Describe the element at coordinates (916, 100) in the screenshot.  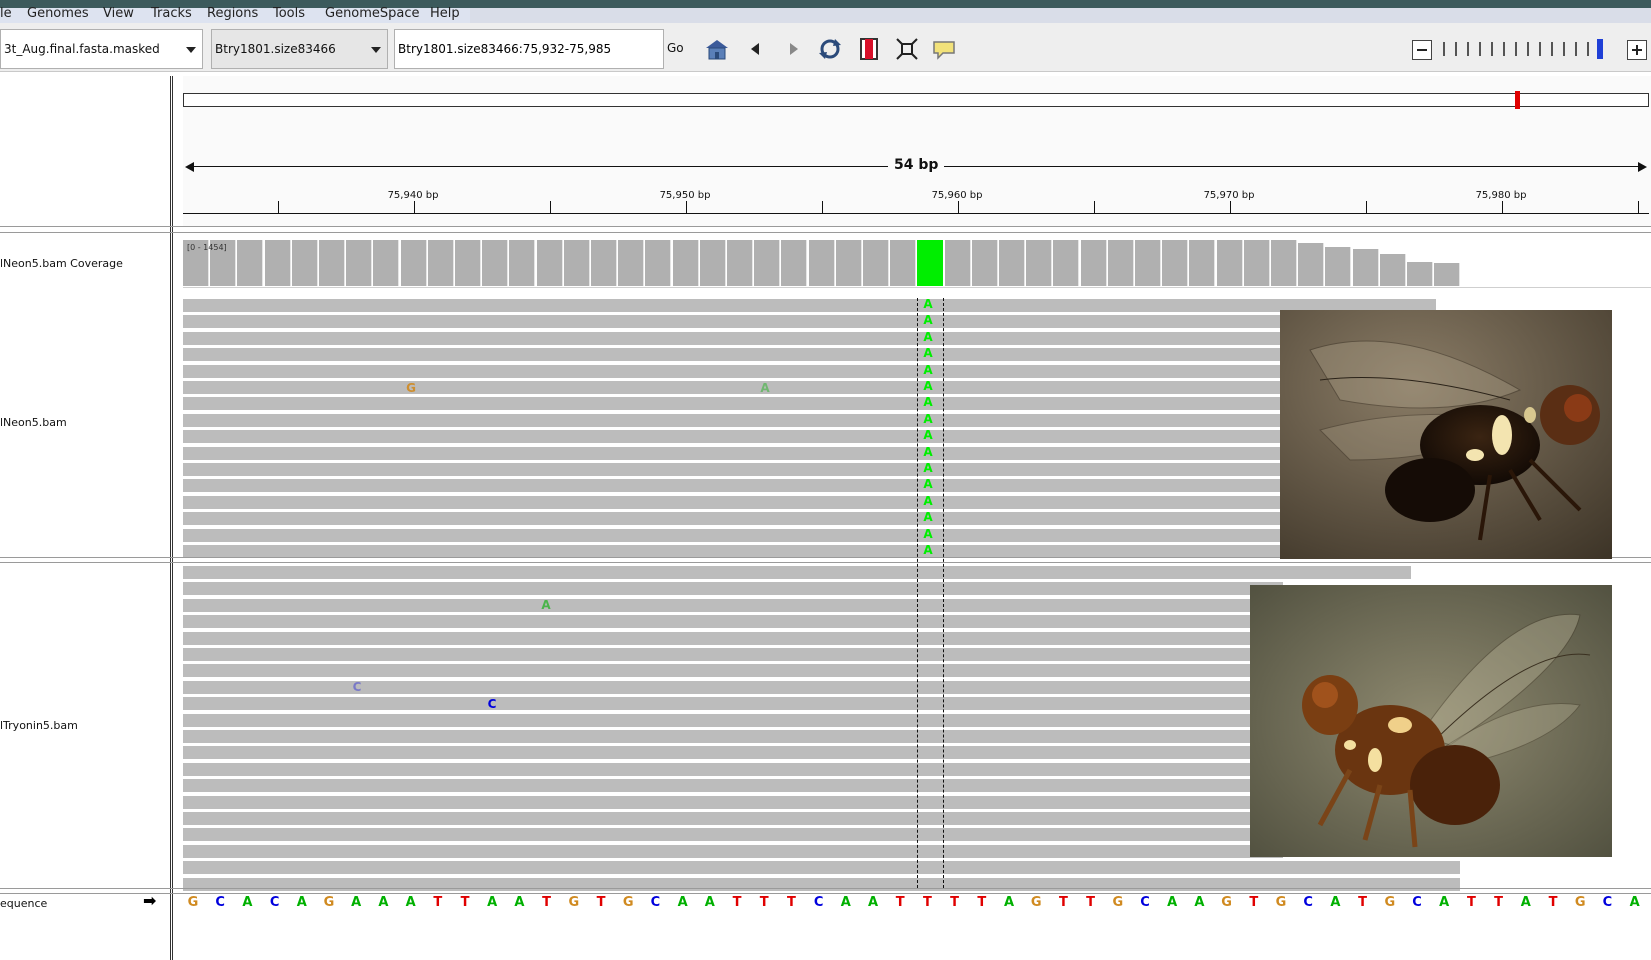
I see `chromosome-ideogram` at that location.